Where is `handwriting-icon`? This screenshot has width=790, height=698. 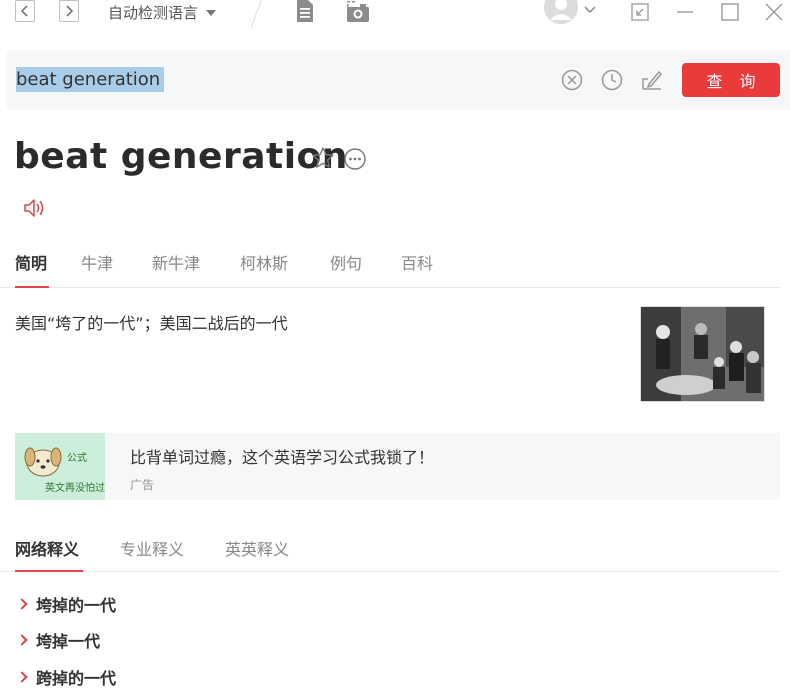
handwriting-icon is located at coordinates (652, 80).